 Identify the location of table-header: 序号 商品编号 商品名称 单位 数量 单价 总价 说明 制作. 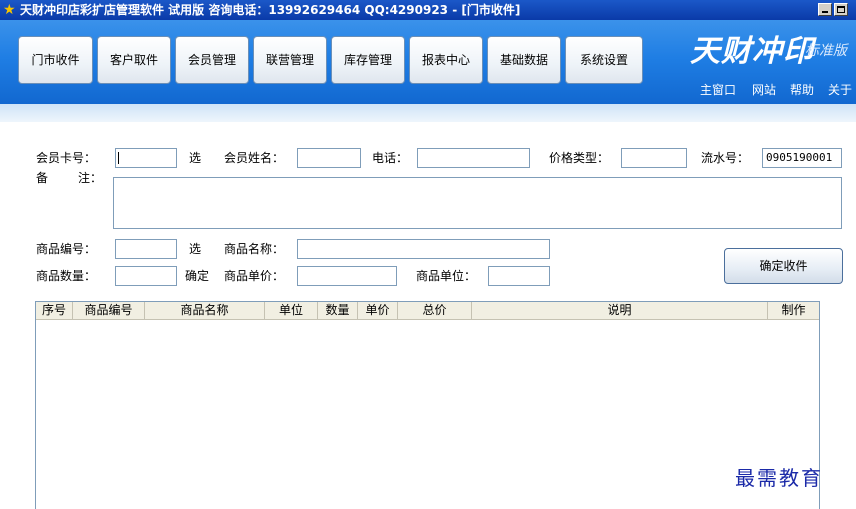
(427, 311).